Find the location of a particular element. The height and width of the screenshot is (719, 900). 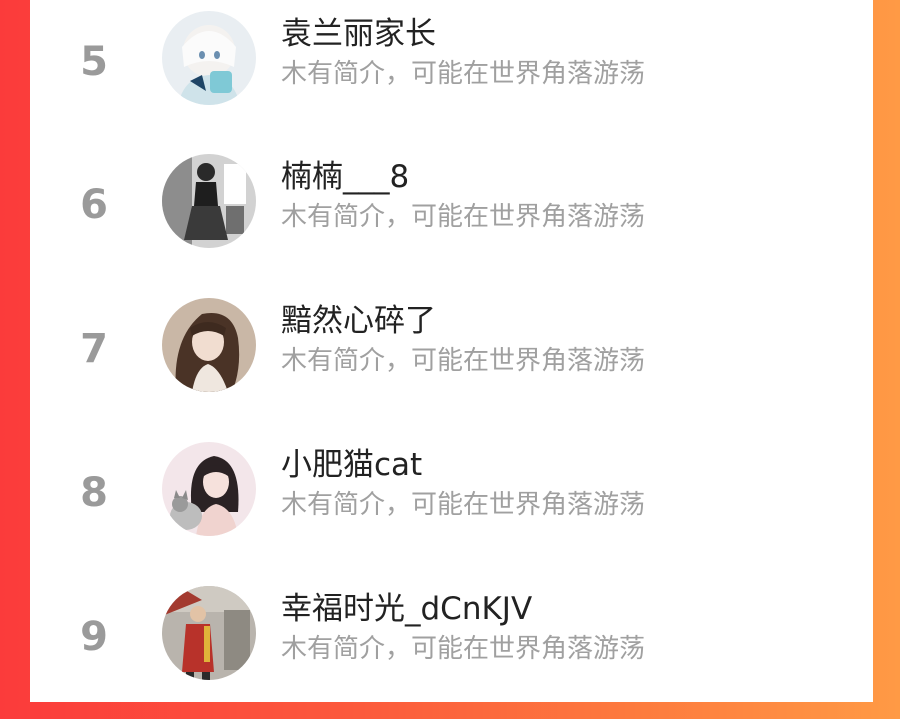

long-hair-girl-avatar-icon is located at coordinates (209, 345).